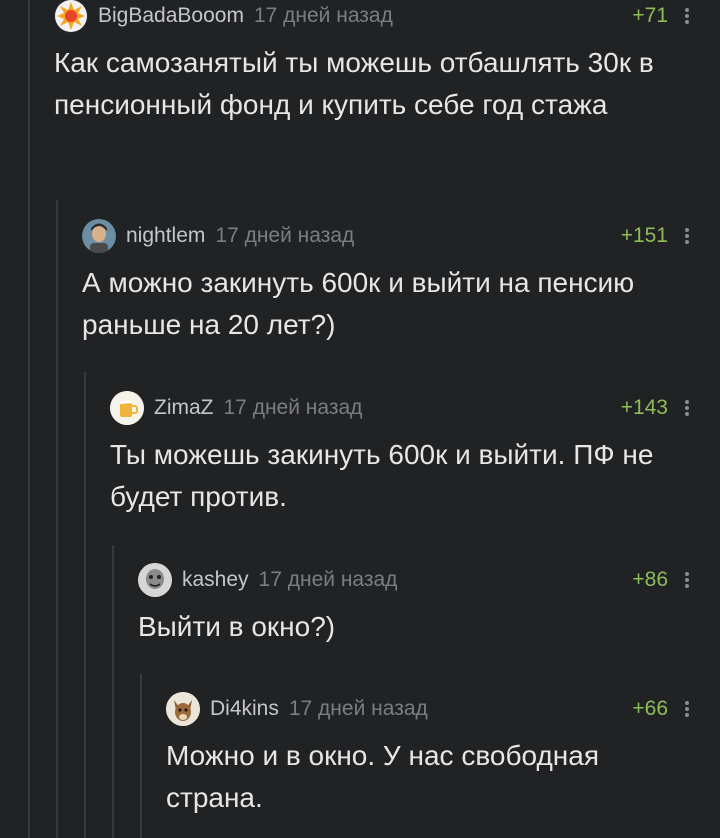  Describe the element at coordinates (650, 579) in the screenshot. I see `rating: +86` at that location.